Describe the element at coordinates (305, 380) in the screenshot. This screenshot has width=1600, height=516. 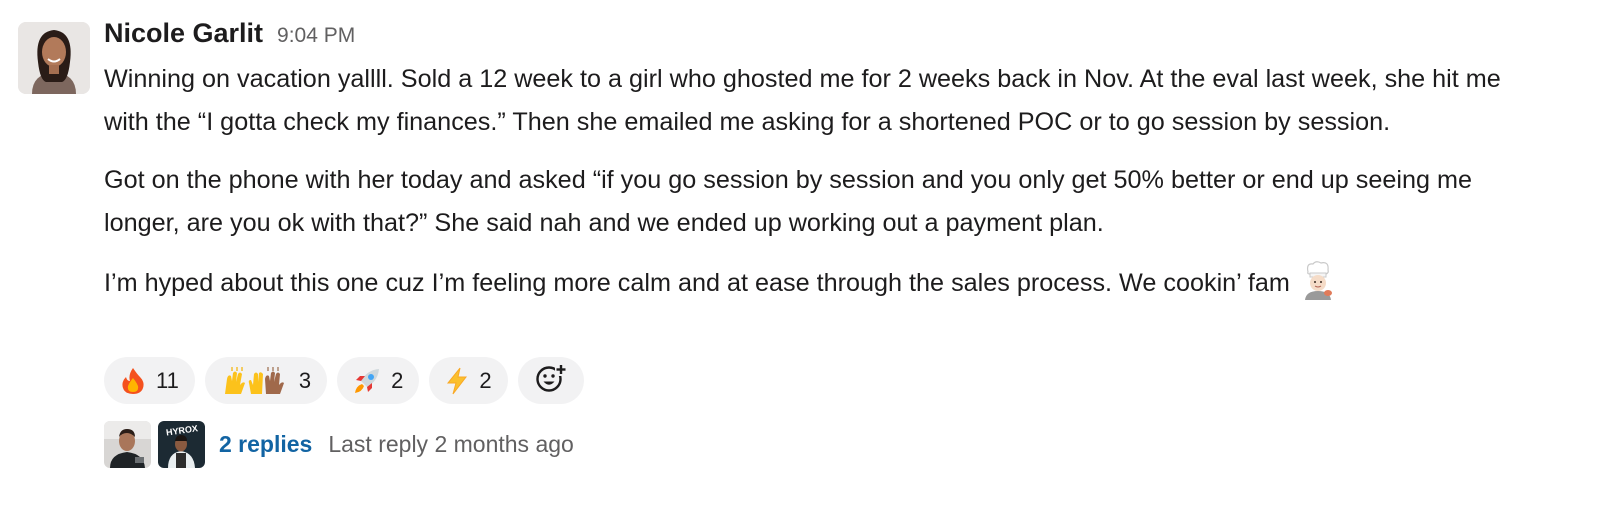
I see `reaction-count: 3` at that location.